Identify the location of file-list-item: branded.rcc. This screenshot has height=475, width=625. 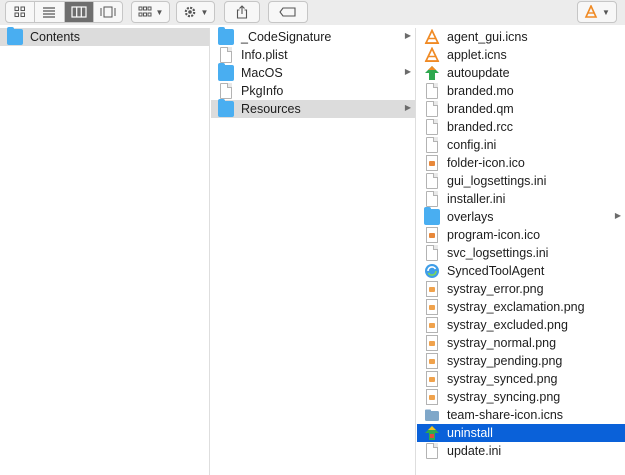
(521, 127).